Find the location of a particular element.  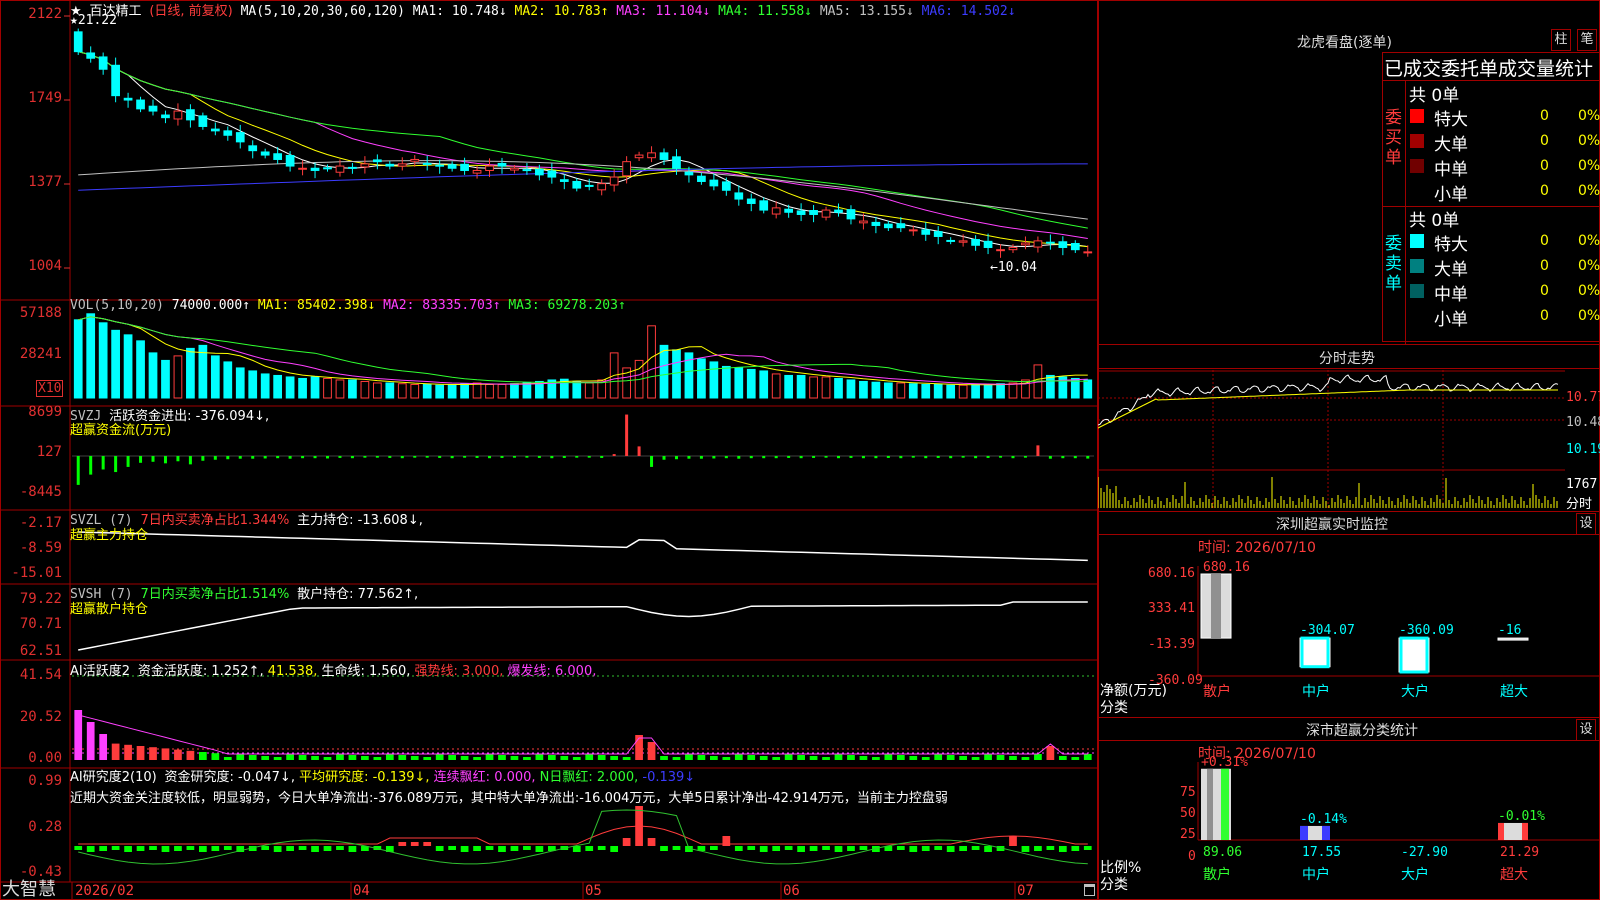

monitor-bar-value: -304.07 is located at coordinates (1327, 630).